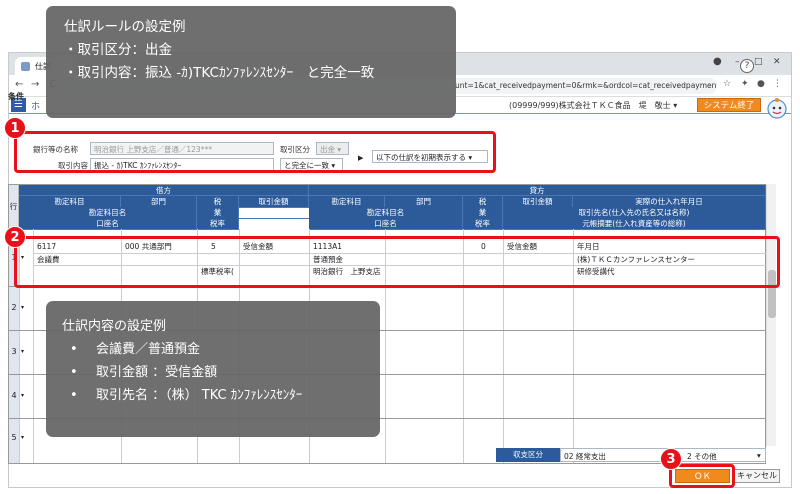 The image size is (800, 494). What do you see at coordinates (199, 395) in the screenshot?
I see `callout-journal-line-3: 取引先名 ：（株） TKC ｶﾝﾌｧﾚﾝｽｾﾝﾀｰ` at bounding box center [199, 395].